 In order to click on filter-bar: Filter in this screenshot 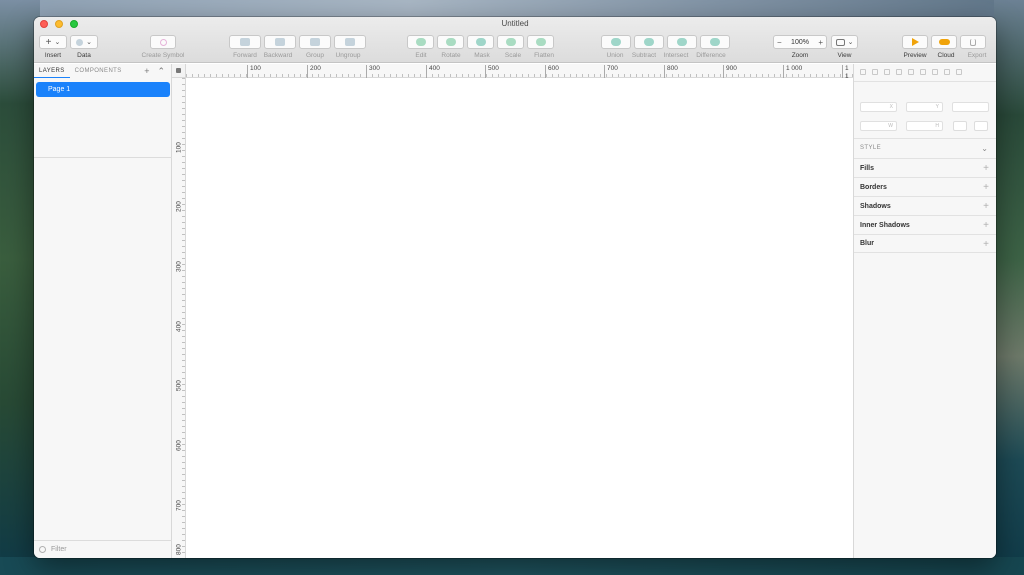, I will do `click(103, 549)`.